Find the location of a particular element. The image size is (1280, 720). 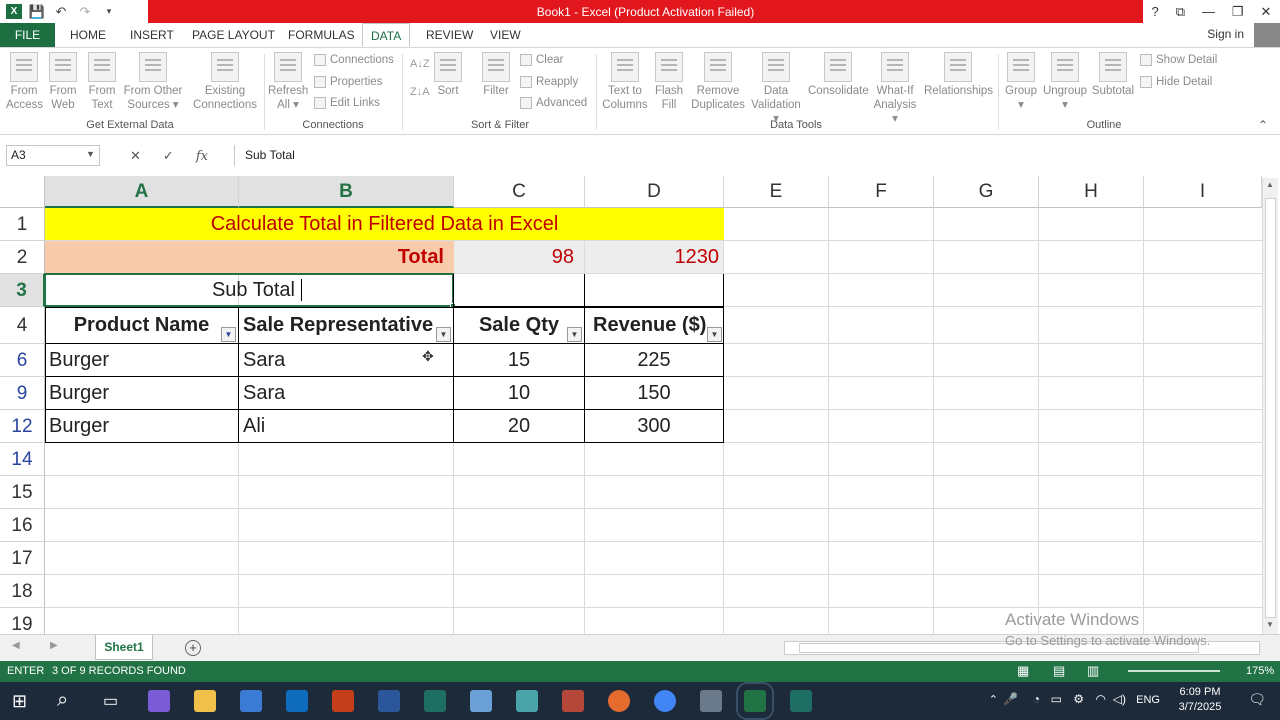

chrome-icon is located at coordinates (665, 701).